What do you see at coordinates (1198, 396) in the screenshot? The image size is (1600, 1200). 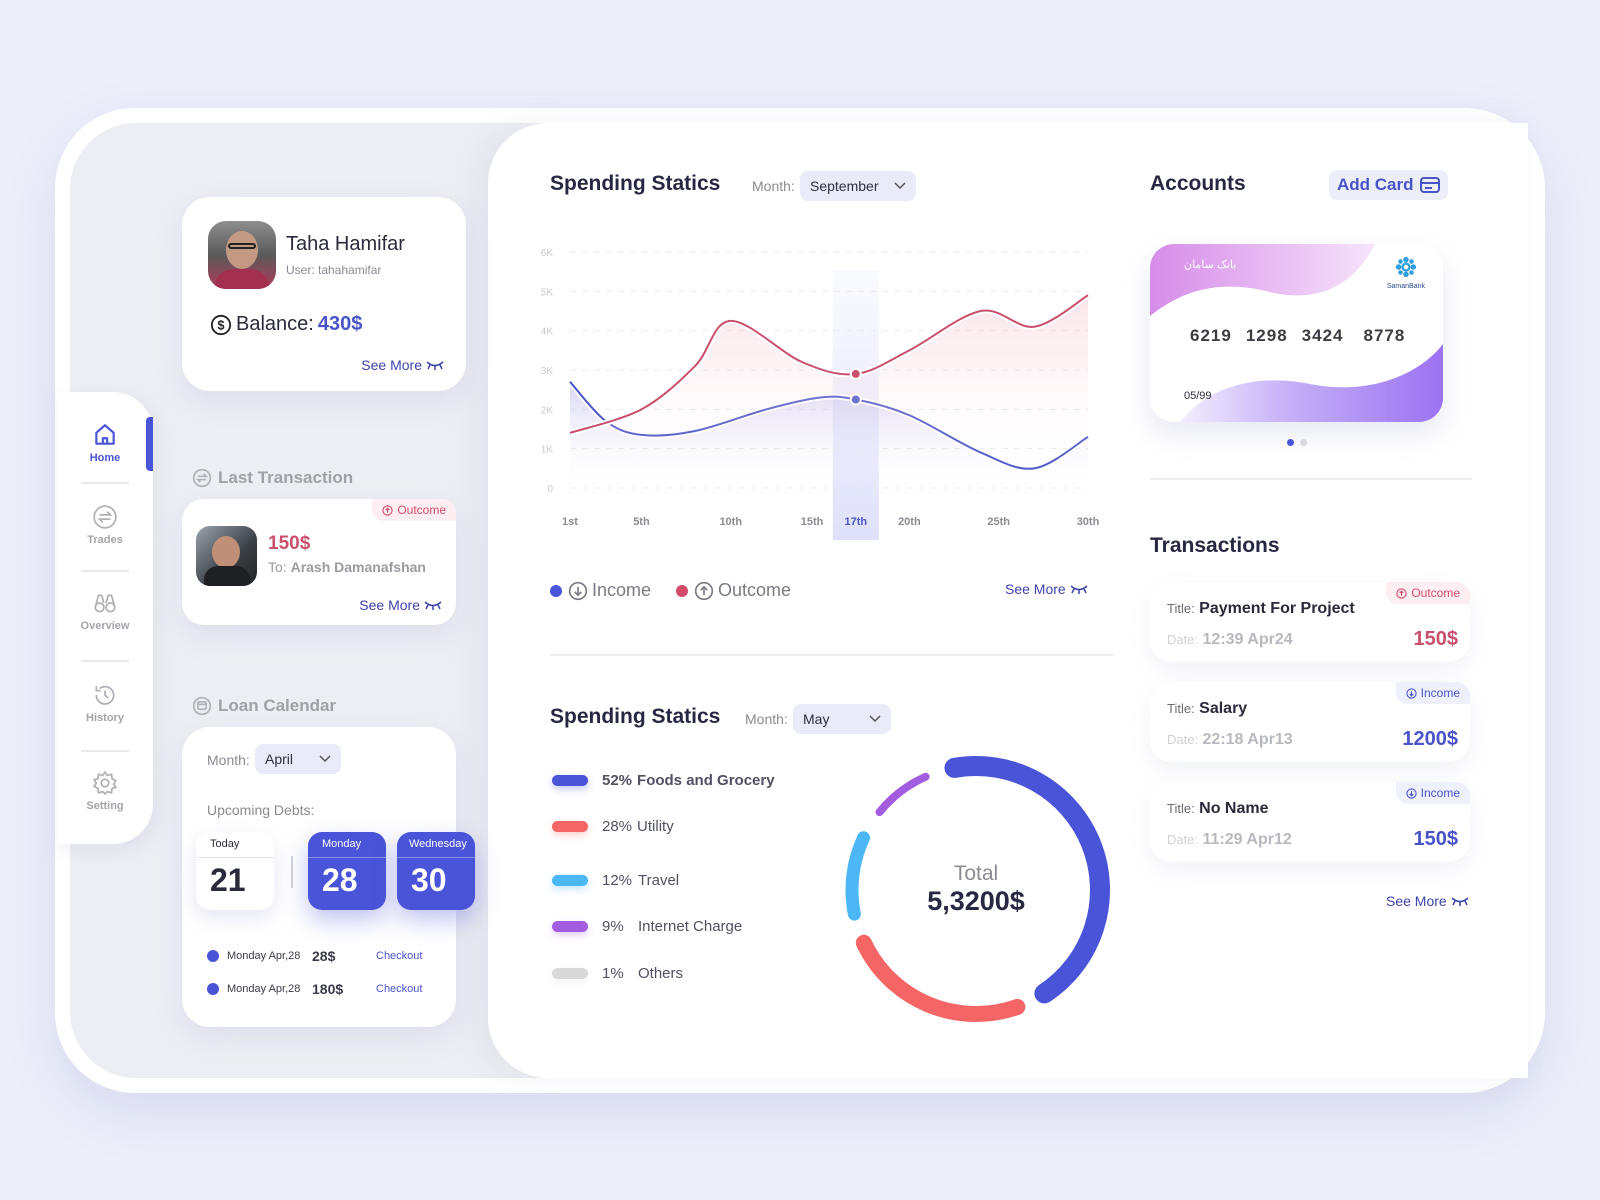 I see `card-expiry: 05/99` at bounding box center [1198, 396].